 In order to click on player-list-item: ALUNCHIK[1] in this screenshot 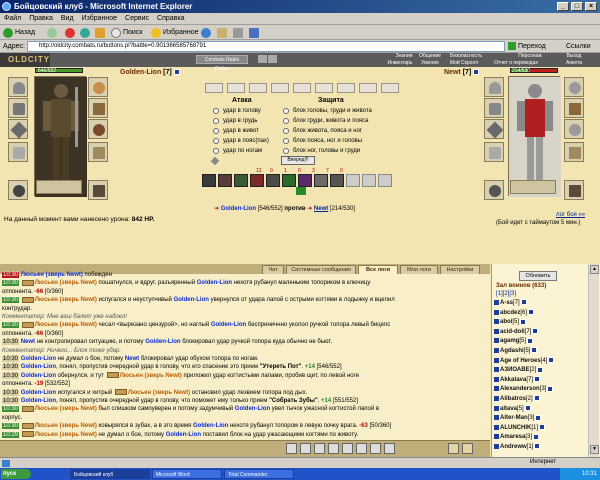, I will do `click(540, 428)`.